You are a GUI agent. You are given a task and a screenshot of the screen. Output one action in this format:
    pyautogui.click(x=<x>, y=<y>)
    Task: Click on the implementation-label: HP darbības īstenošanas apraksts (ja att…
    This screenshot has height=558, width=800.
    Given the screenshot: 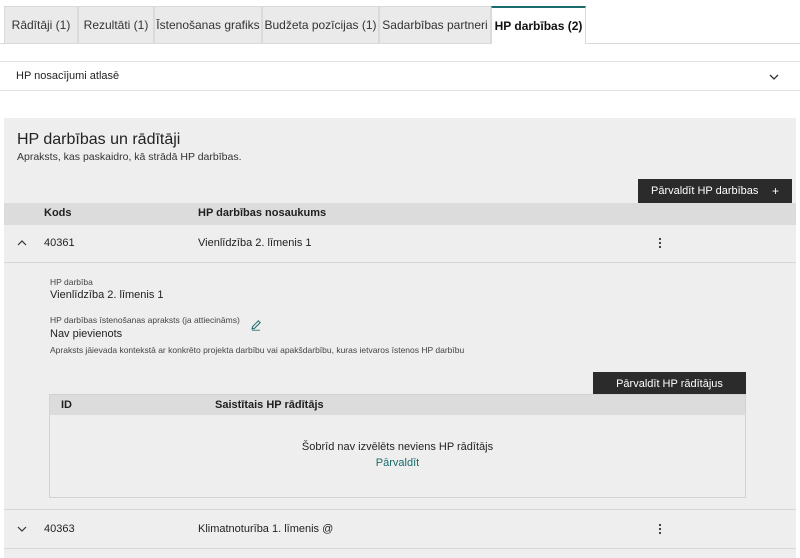 What is the action you would take?
    pyautogui.click(x=145, y=320)
    